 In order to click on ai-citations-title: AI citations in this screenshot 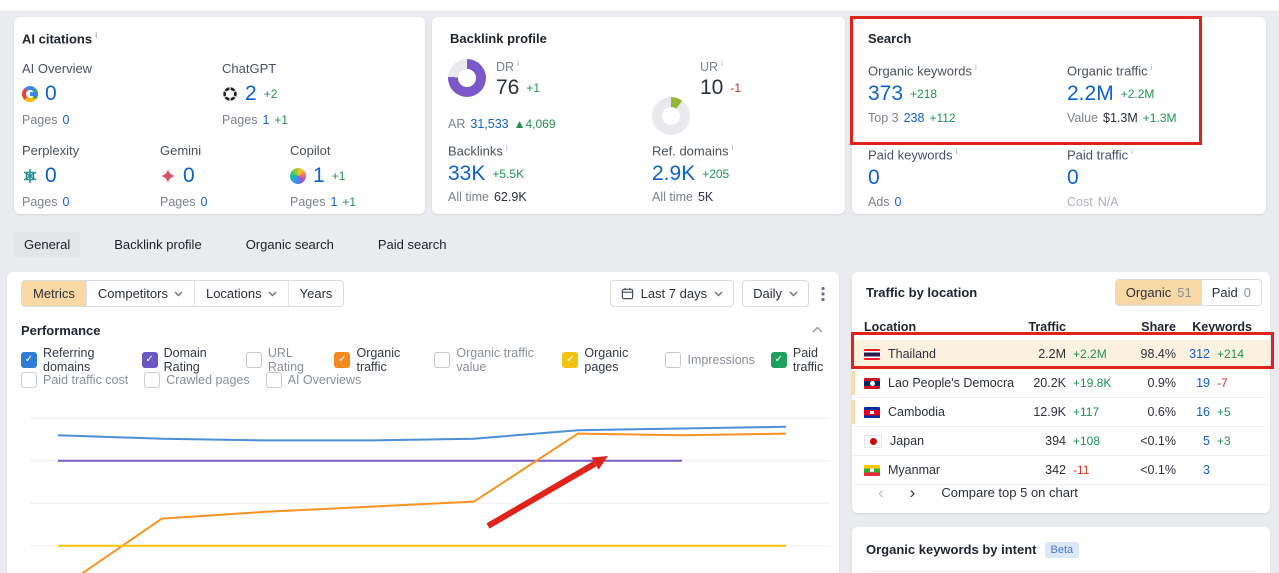, I will do `click(59, 38)`.